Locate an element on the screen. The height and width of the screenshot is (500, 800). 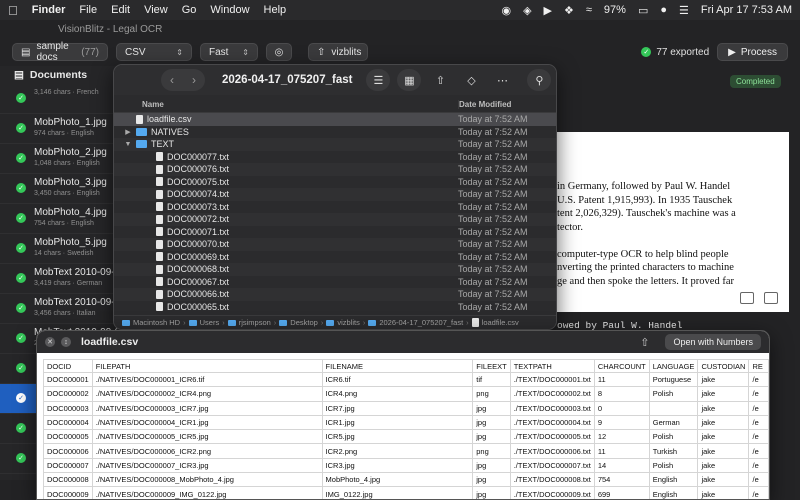
finder-row: DOC000067.txt Today at 7:52 AM is located at coordinates (335, 282).